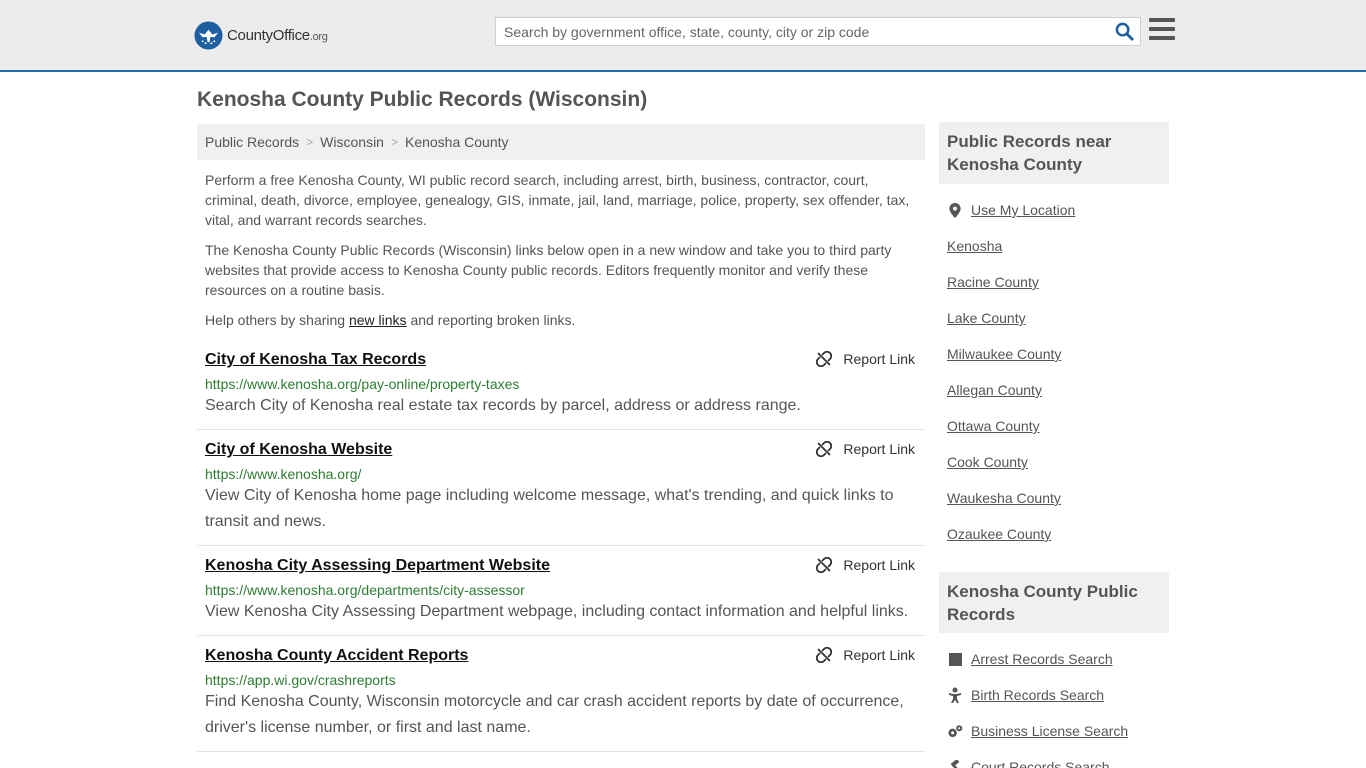 The height and width of the screenshot is (768, 1366). I want to click on breadcrumb-wisconsin: Wisconsin, so click(352, 142).